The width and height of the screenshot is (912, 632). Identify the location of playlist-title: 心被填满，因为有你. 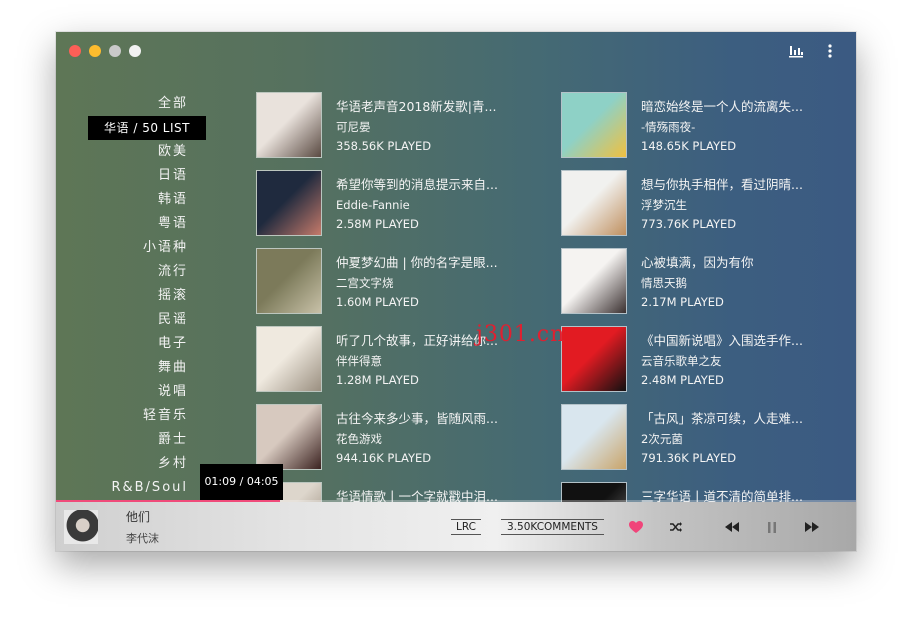
(746, 263).